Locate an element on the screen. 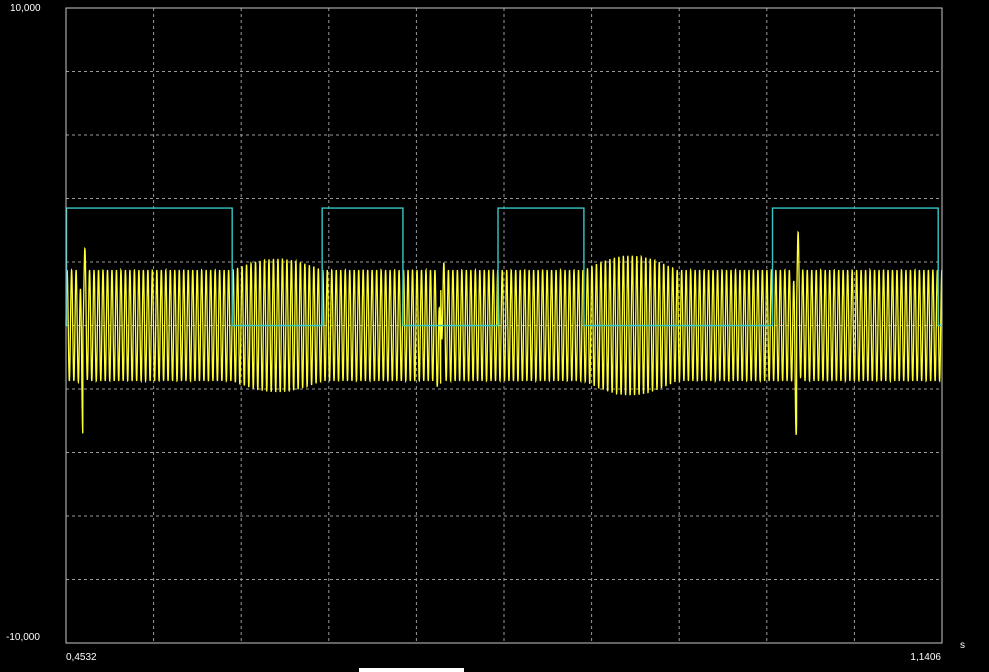 Image resolution: width=989 pixels, height=672 pixels. x-axis-min-label: 0,4532 is located at coordinates (81, 657).